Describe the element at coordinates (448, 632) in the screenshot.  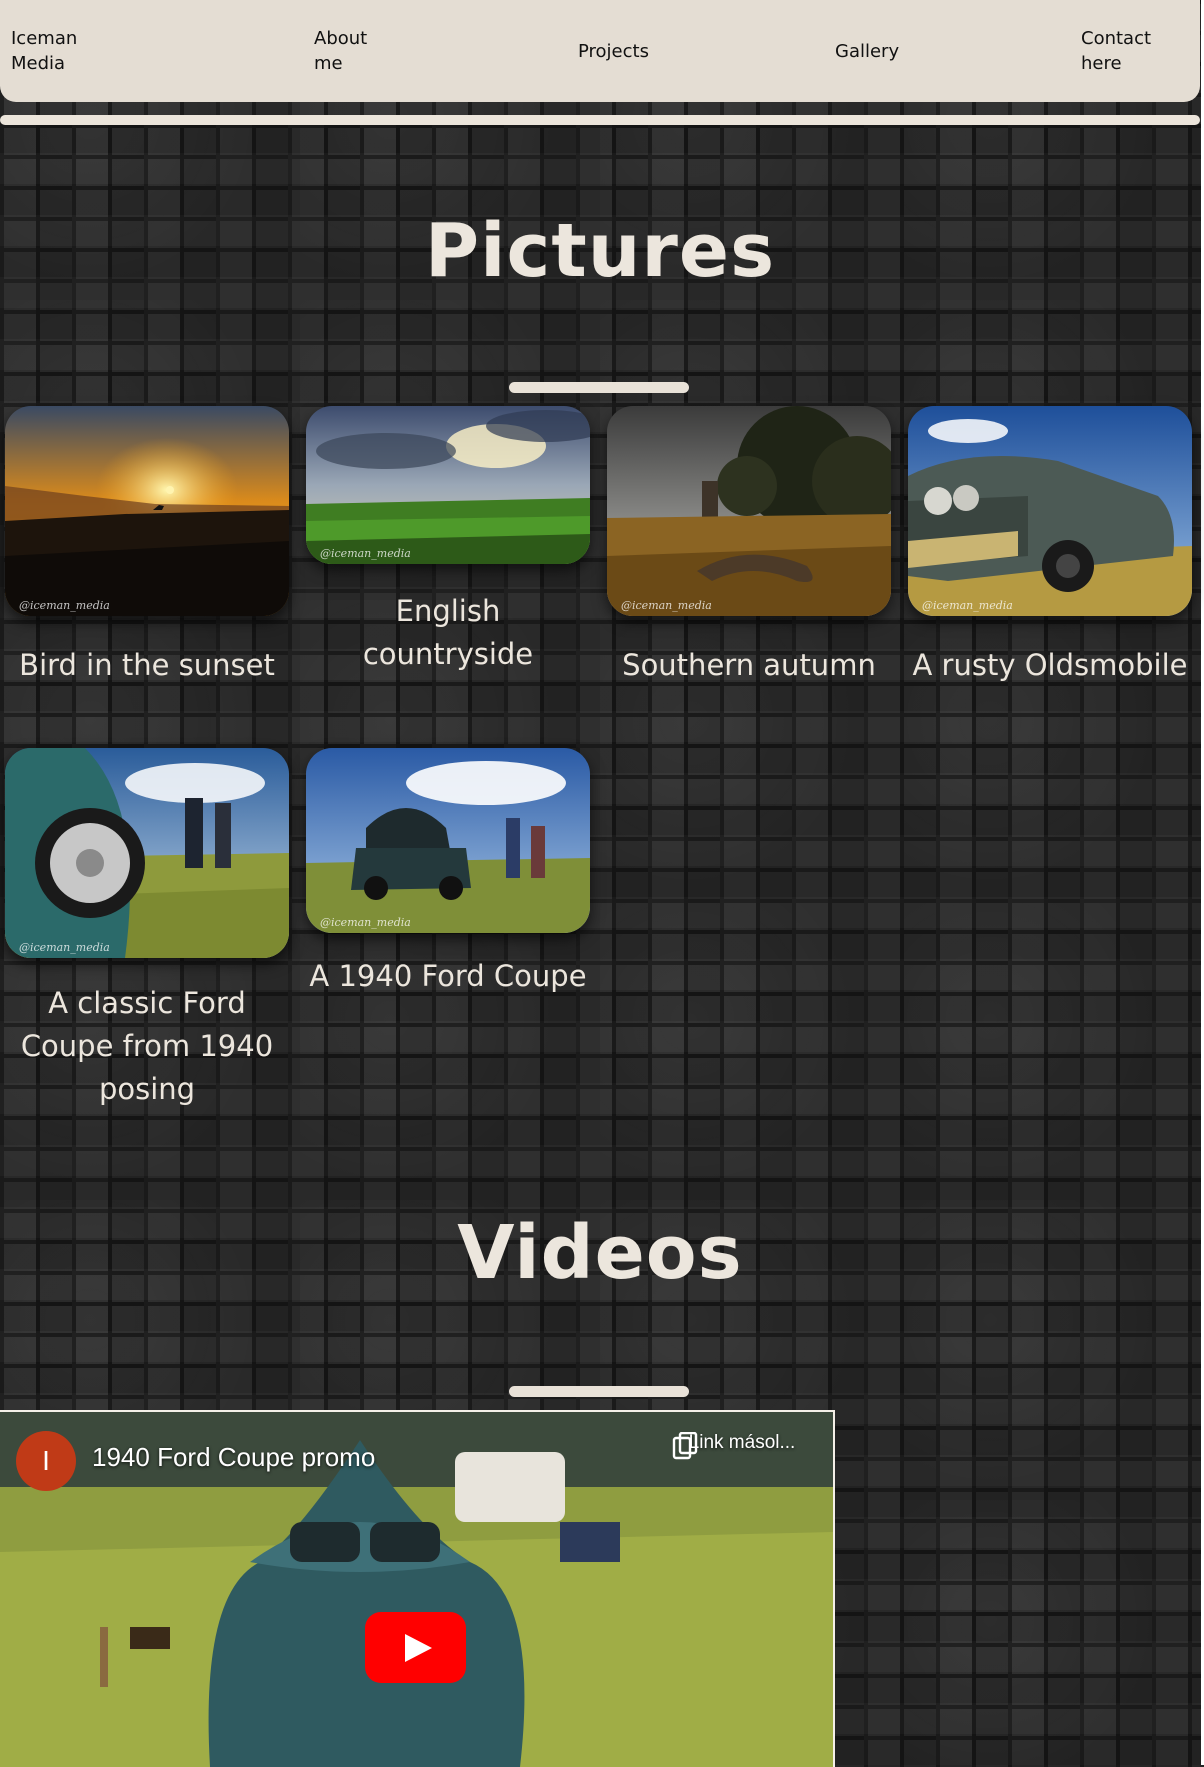
I see `photo-caption: English countryside` at that location.